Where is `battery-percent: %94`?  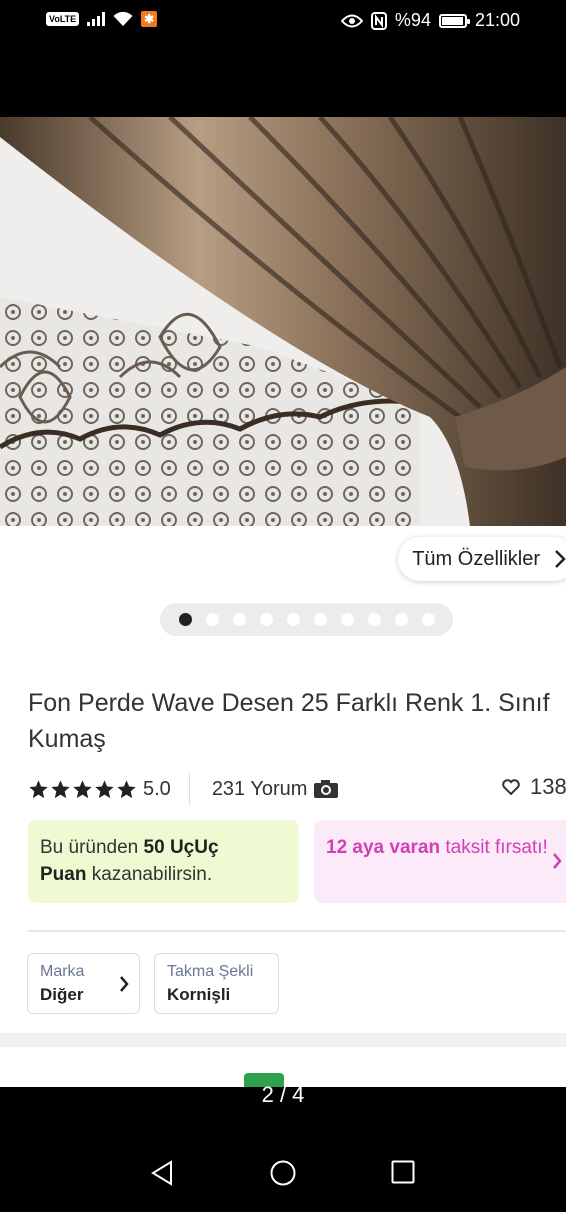
battery-percent: %94 is located at coordinates (412, 20).